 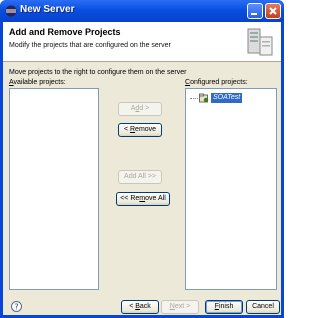 What do you see at coordinates (180, 307) in the screenshot?
I see `next-button: Next >` at bounding box center [180, 307].